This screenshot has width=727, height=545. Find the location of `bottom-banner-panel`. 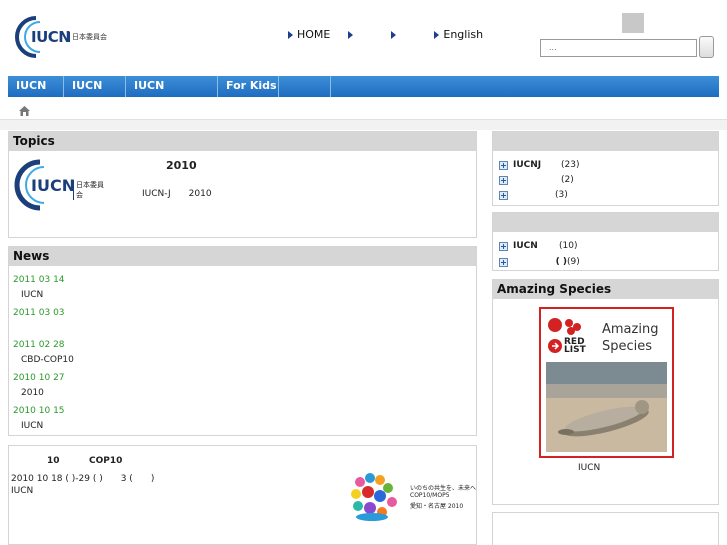

bottom-banner-panel is located at coordinates (605, 528).